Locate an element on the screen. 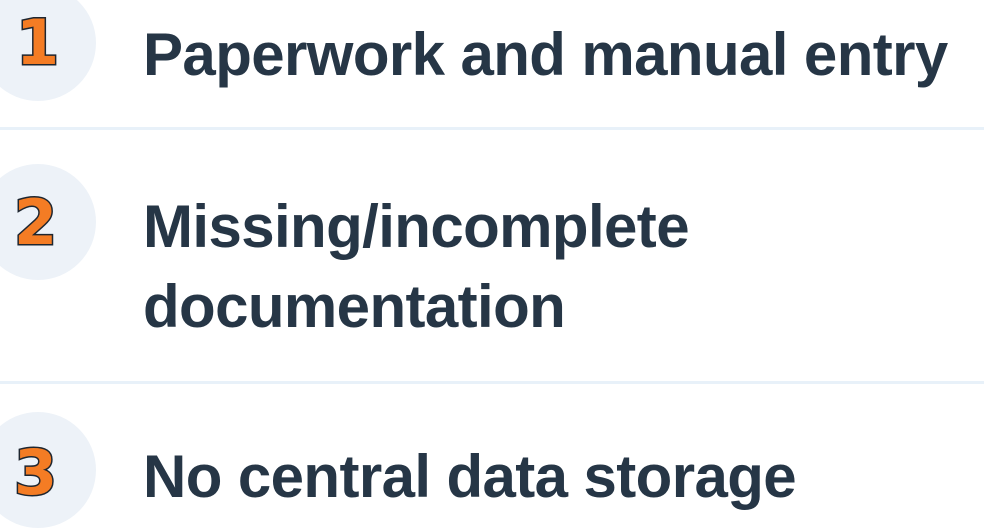 This screenshot has width=984, height=528. item-label-1-line-1: Paperwork and manual entry is located at coordinates (545, 54).